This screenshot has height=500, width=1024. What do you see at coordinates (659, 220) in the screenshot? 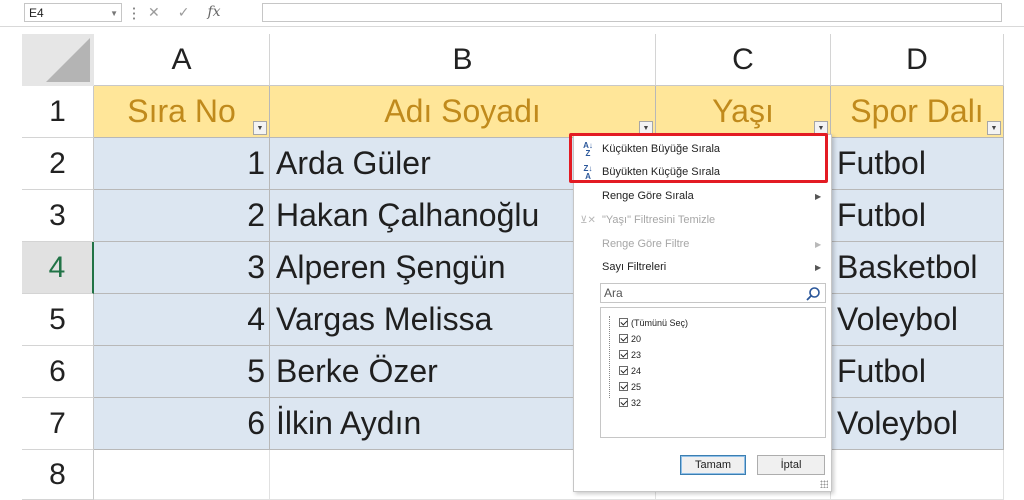
I see `menu-item-label: "Yaşı" Filtresini Temizle` at bounding box center [659, 220].